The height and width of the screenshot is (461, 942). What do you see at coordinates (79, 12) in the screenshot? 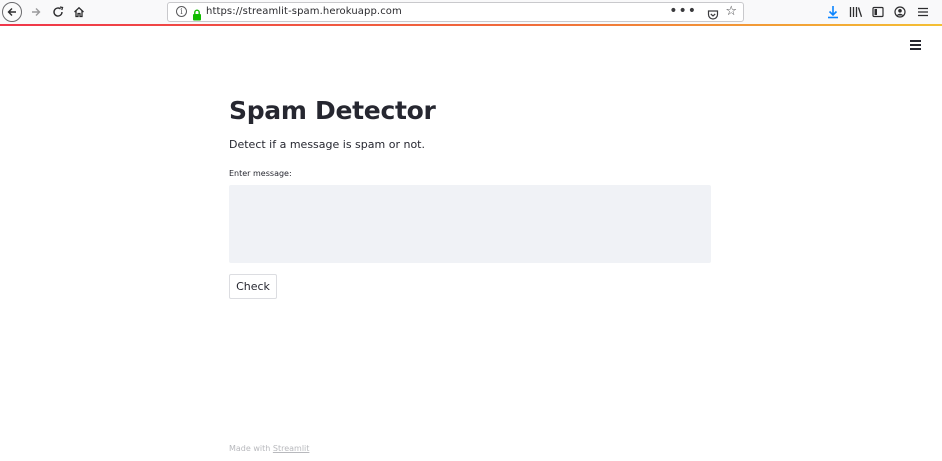
I see `home-icon` at bounding box center [79, 12].